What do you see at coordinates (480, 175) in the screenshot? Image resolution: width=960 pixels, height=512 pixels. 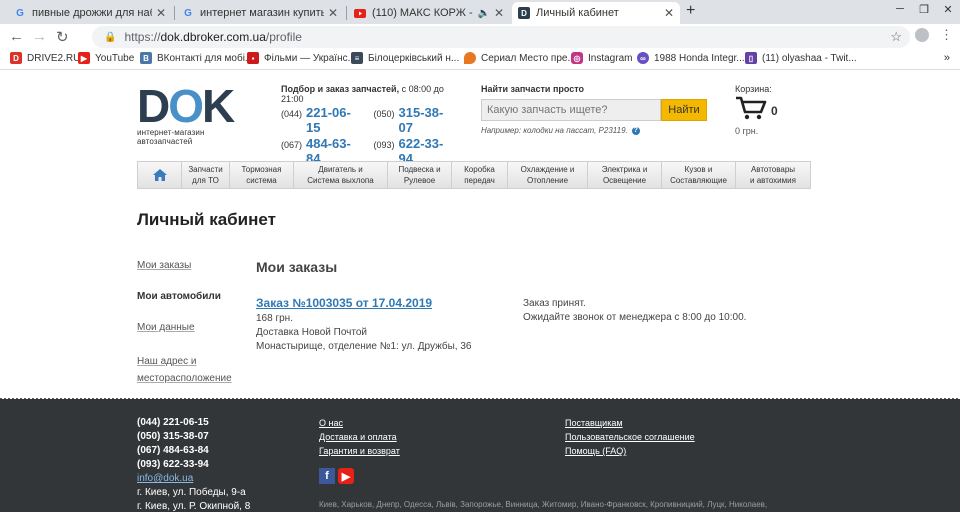 I see `category-item: Коробка передач` at bounding box center [480, 175].